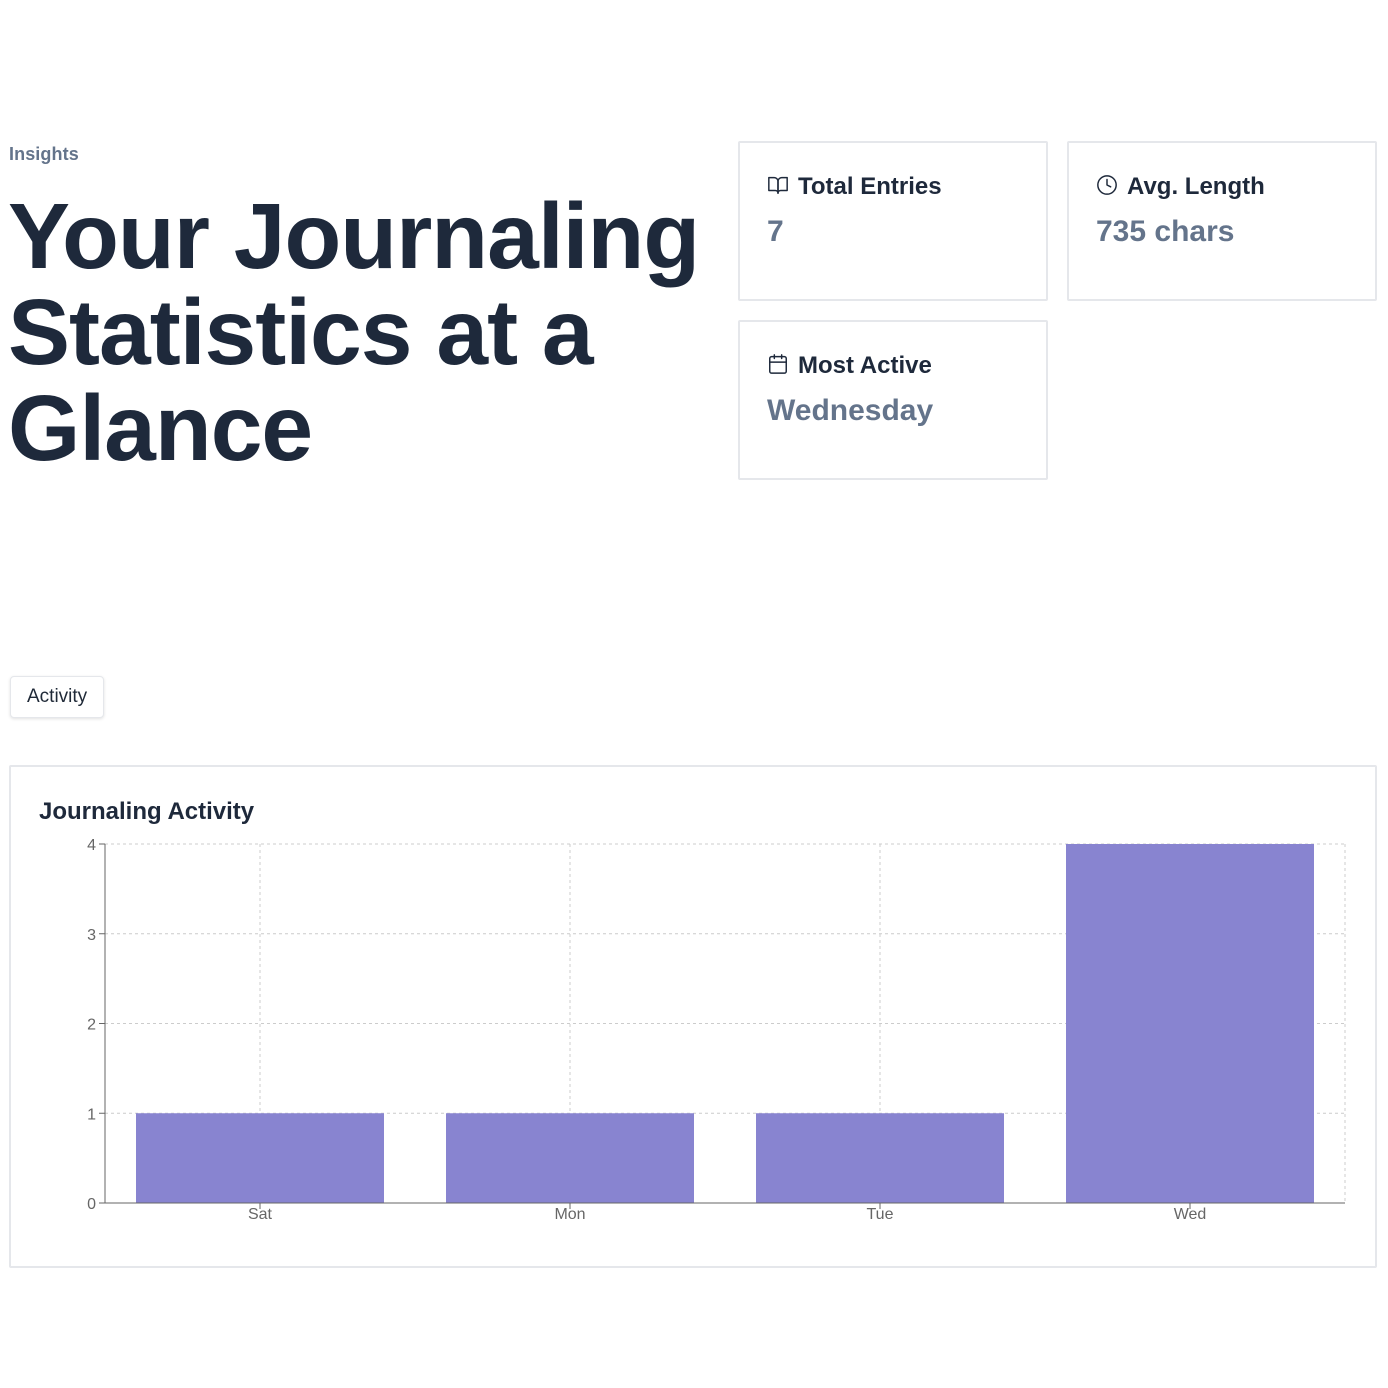 The image size is (1388, 1388). What do you see at coordinates (1165, 231) in the screenshot?
I see `stat-value: 735 chars` at bounding box center [1165, 231].